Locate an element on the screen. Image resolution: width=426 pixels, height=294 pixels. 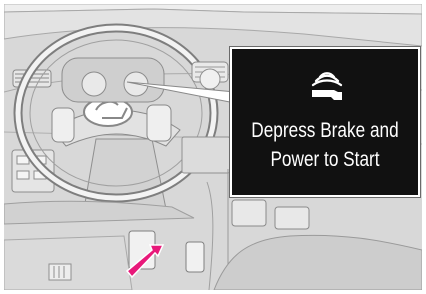
callout-line-1: Depress Brake and is located at coordinates (325, 130).